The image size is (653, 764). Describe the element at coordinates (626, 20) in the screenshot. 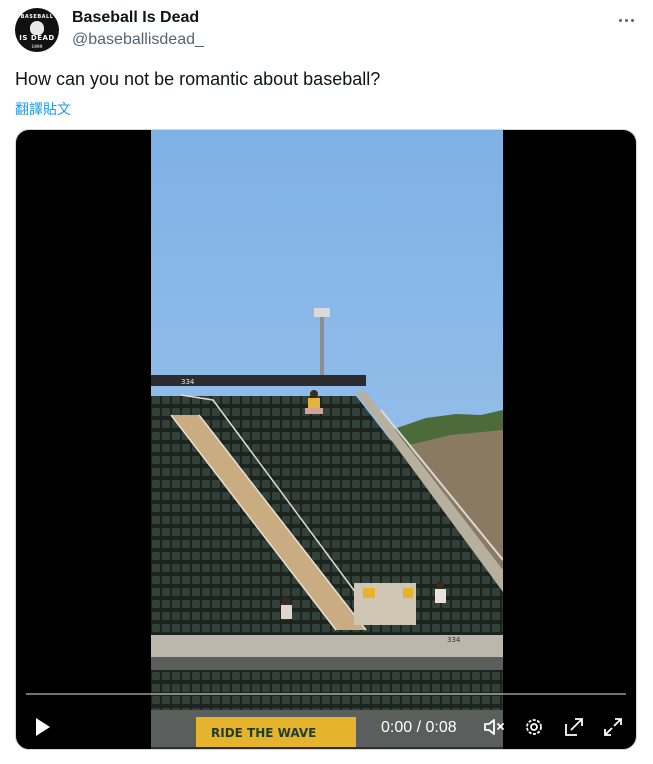

I see `more-options-icon` at that location.